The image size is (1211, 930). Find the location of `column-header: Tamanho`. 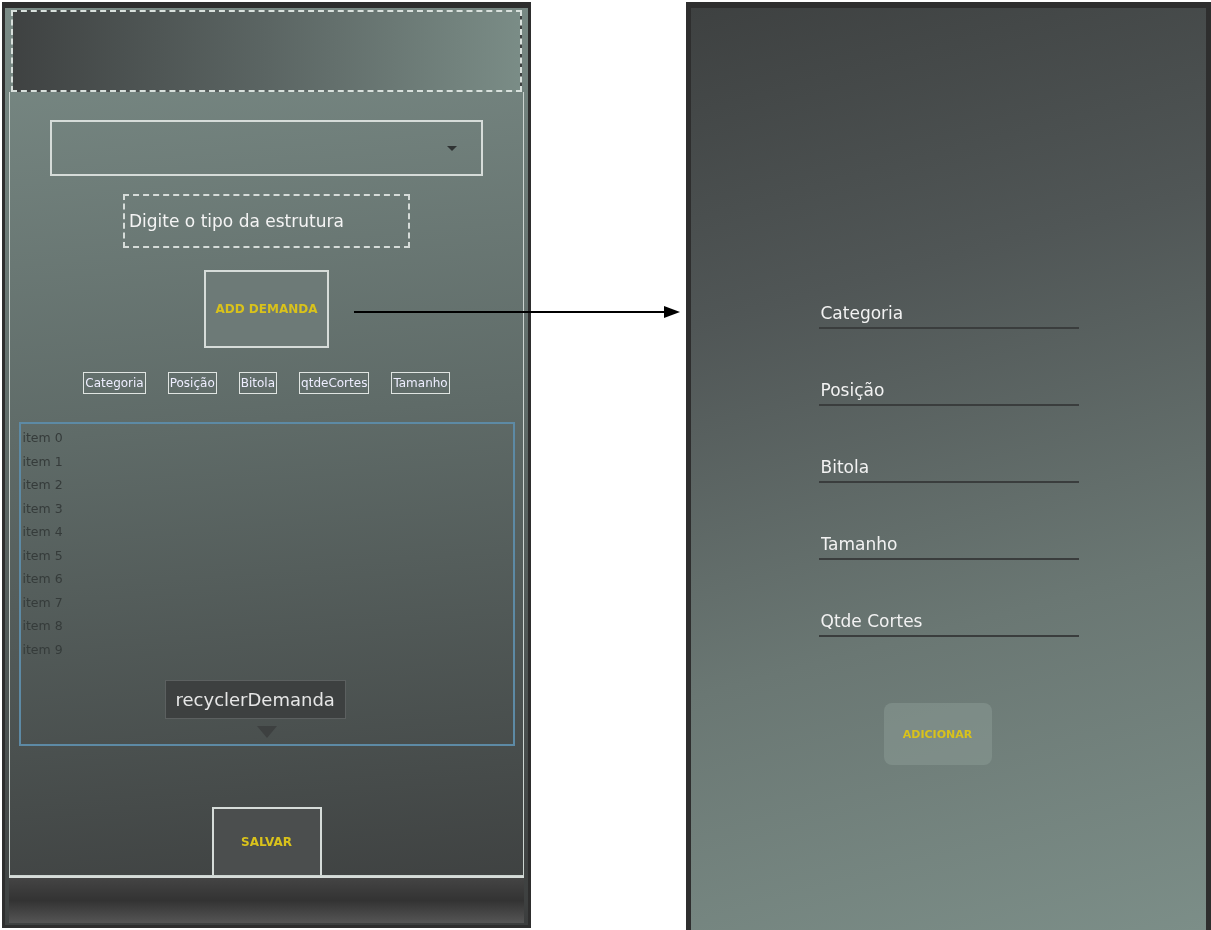

column-header: Tamanho is located at coordinates (420, 383).